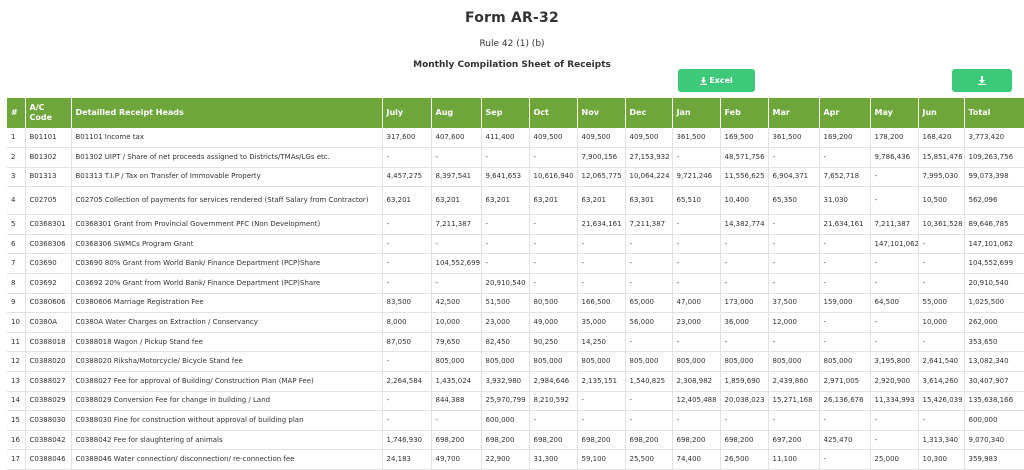 The image size is (1024, 470). What do you see at coordinates (894, 113) in the screenshot?
I see `column-header: May` at bounding box center [894, 113].